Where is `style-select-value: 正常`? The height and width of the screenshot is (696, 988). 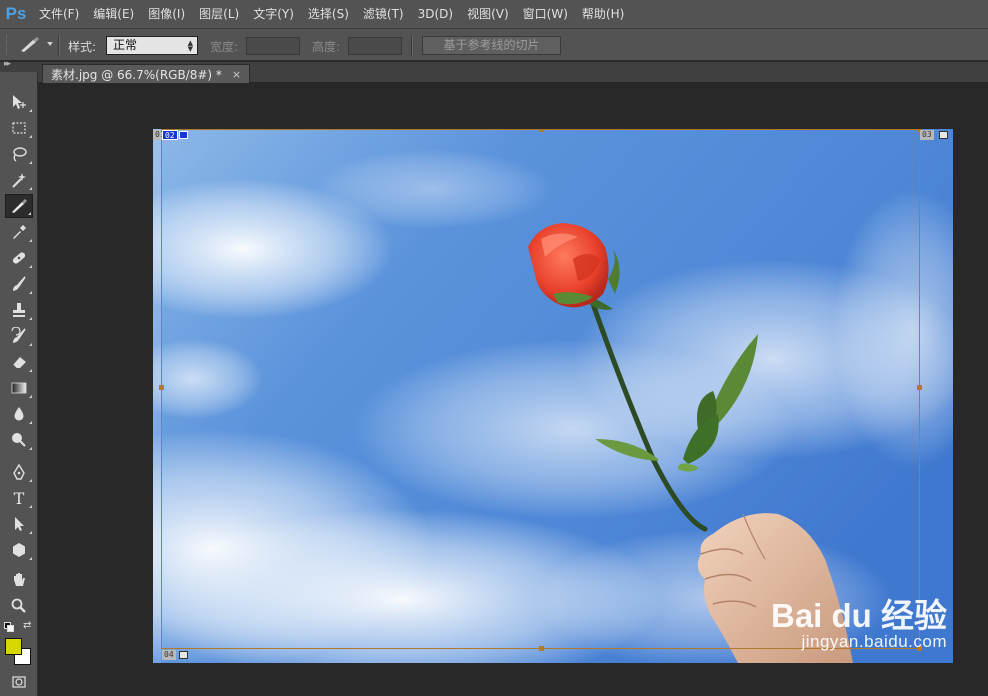
style-select-value: 正常 is located at coordinates (125, 45).